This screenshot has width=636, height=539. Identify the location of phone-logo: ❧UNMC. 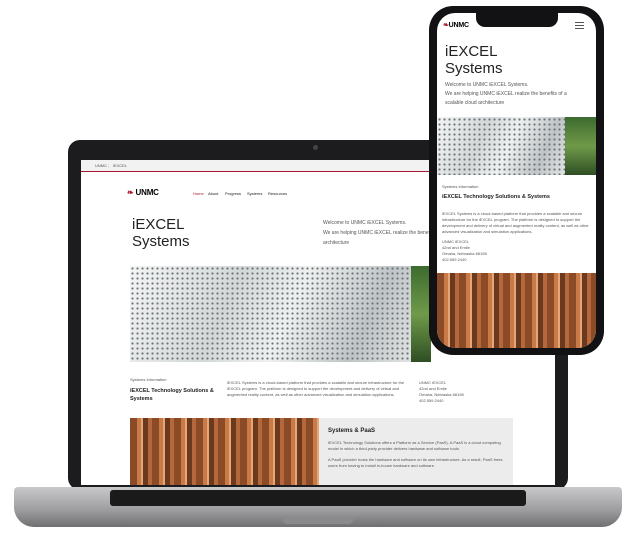
(456, 25).